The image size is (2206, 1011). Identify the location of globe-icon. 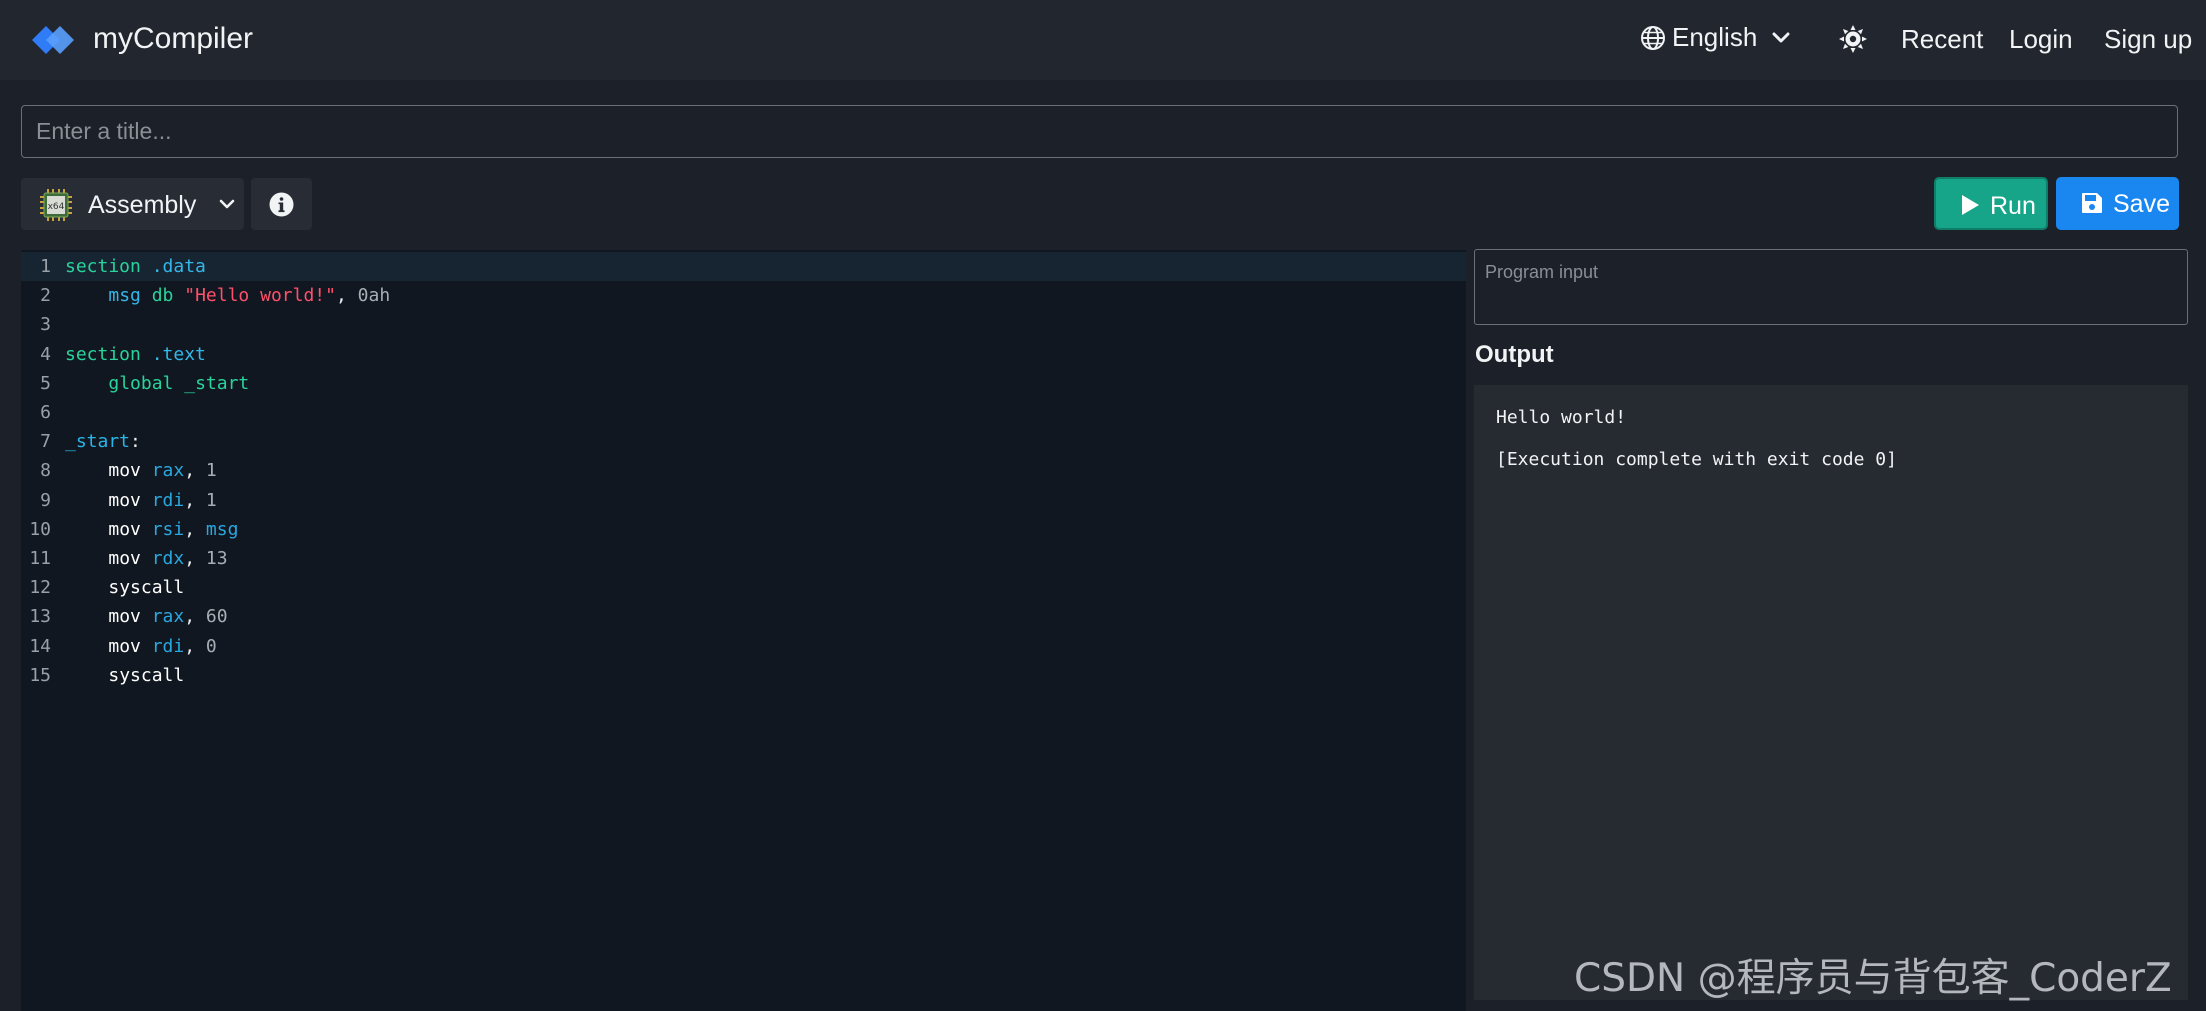
(1653, 37).